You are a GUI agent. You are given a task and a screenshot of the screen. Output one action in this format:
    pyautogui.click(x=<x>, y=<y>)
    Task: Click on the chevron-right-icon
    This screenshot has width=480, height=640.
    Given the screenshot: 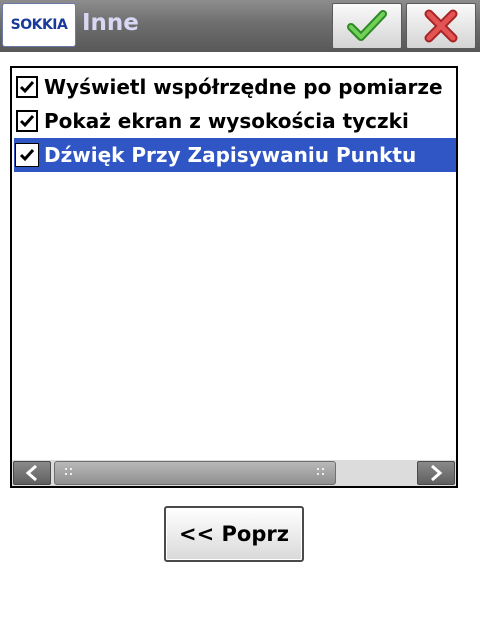 What is the action you would take?
    pyautogui.click(x=437, y=473)
    